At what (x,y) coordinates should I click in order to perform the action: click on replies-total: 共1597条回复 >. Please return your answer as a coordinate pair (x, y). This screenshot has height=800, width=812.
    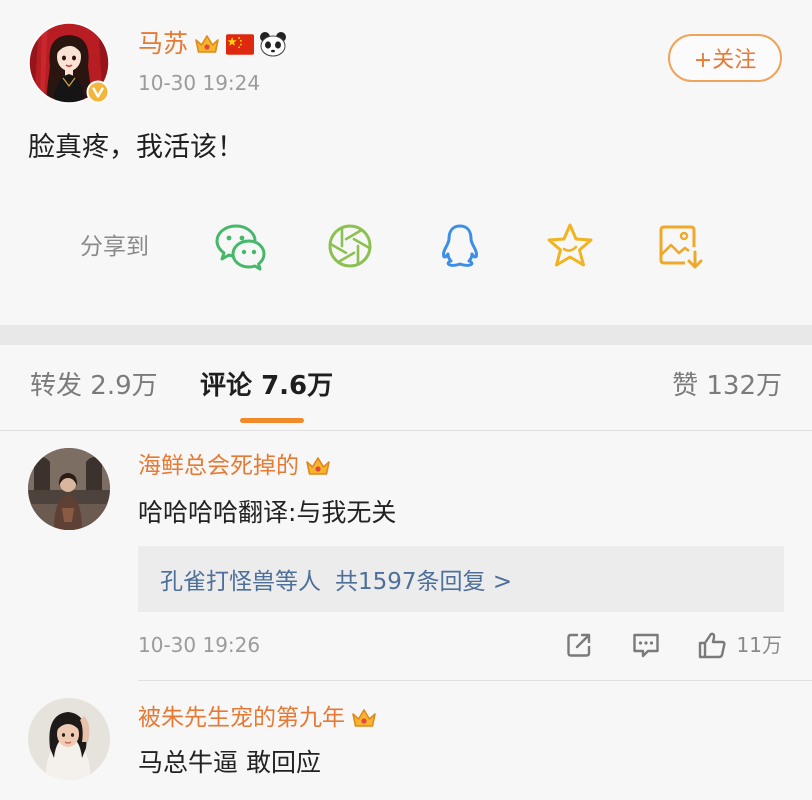
    Looking at the image, I should click on (424, 582).